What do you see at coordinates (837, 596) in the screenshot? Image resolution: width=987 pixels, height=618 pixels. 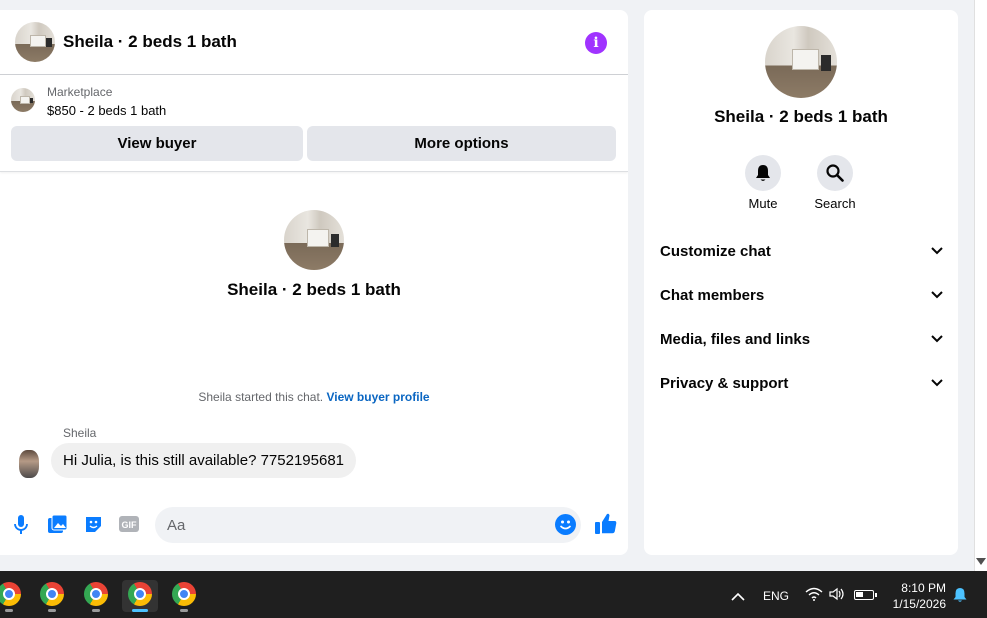 I see `volume-icon` at bounding box center [837, 596].